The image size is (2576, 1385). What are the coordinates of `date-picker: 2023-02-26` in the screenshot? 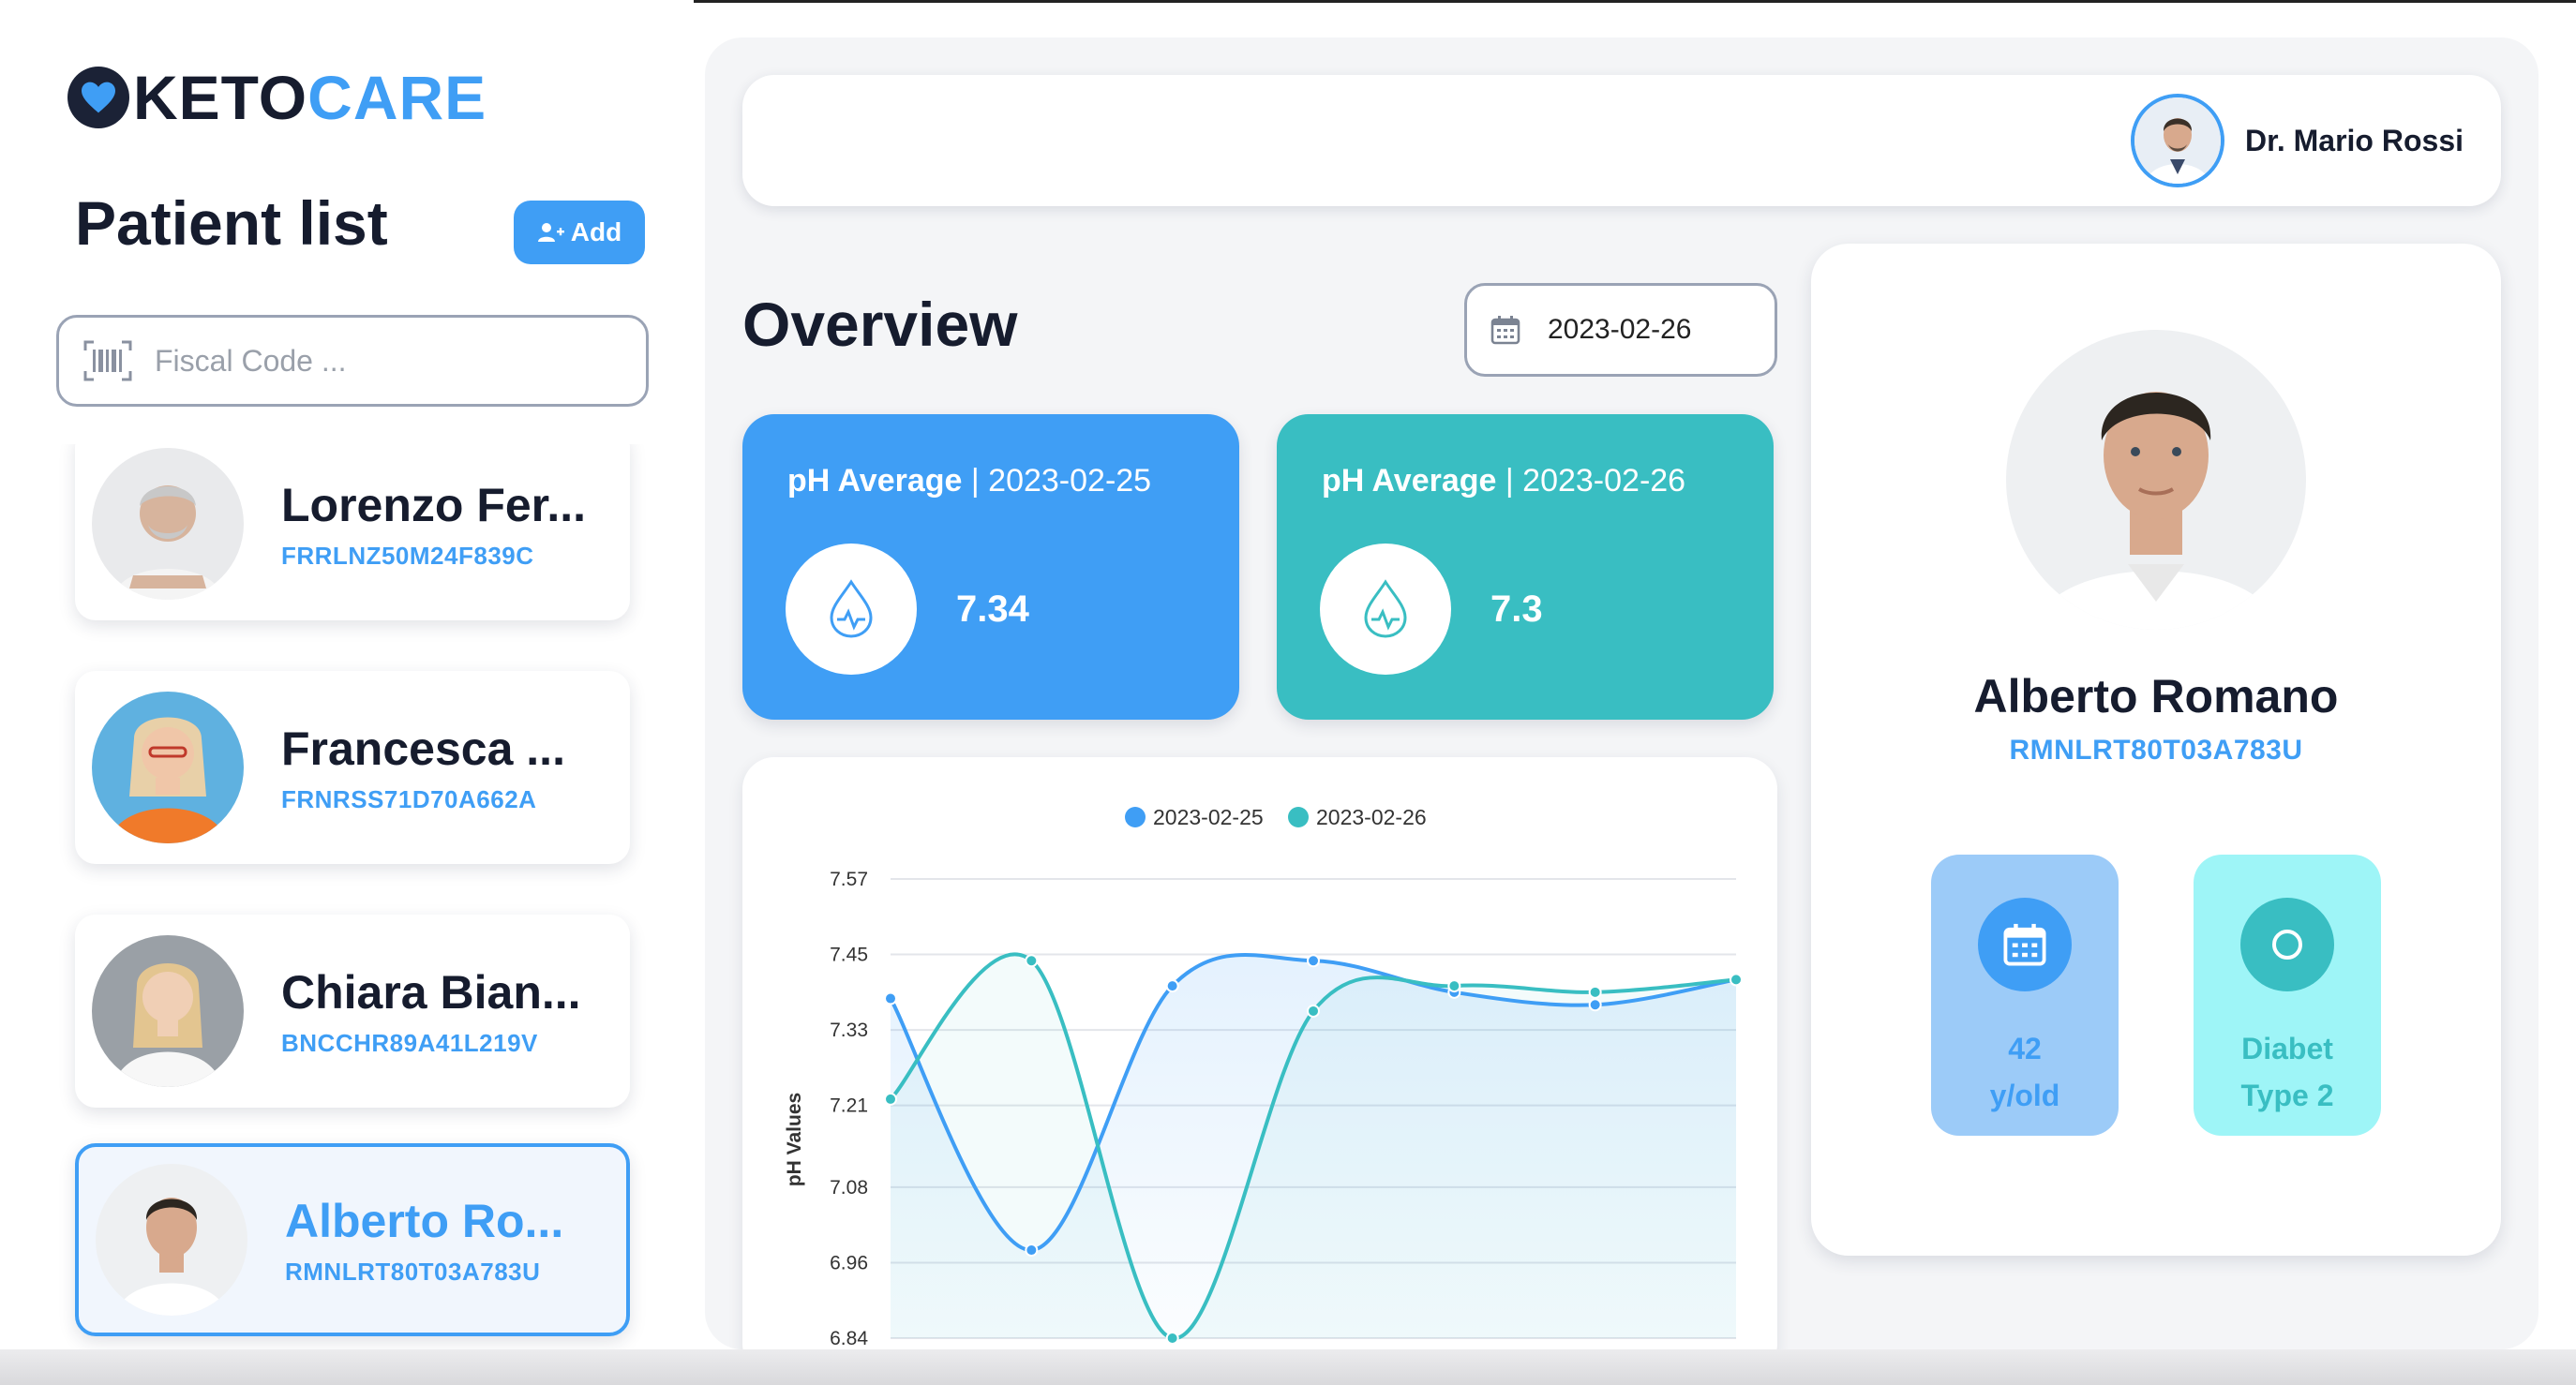 It's located at (1620, 330).